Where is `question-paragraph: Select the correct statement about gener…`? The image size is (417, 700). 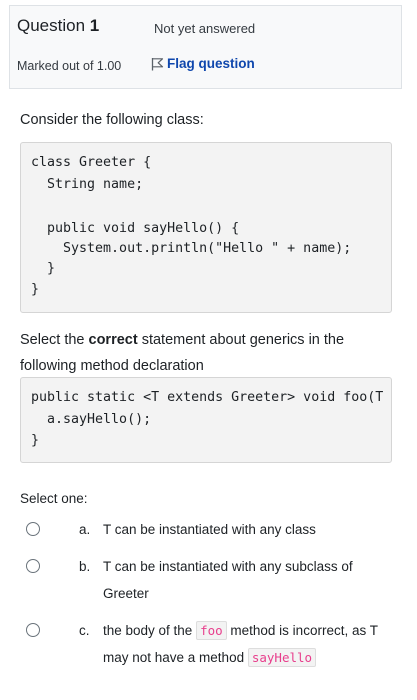 question-paragraph: Select the correct statement about gener… is located at coordinates (210, 353).